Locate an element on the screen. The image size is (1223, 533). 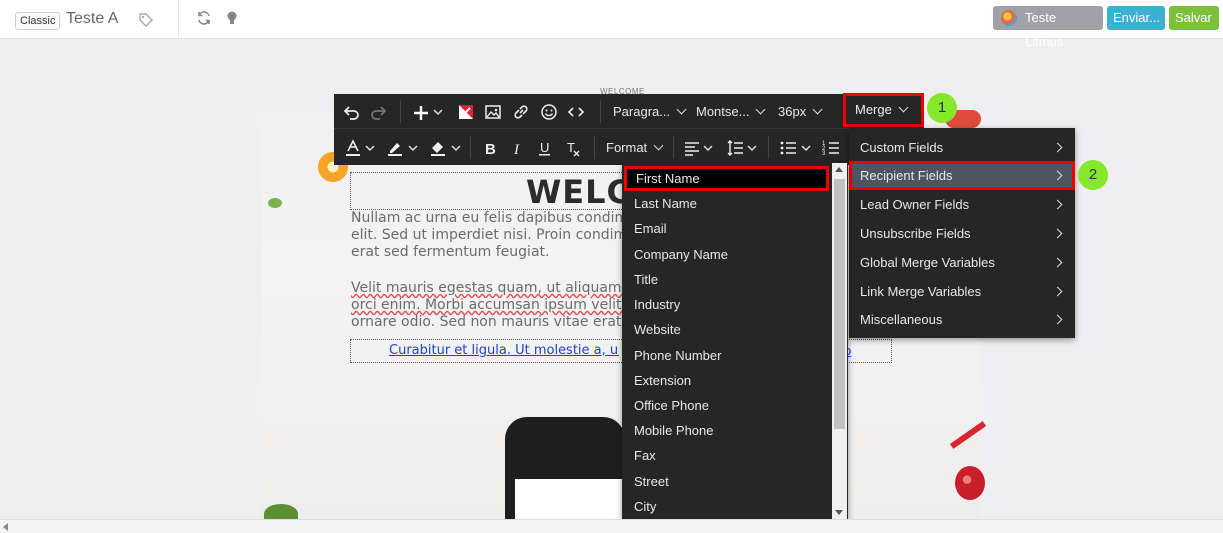
document-title: Teste A is located at coordinates (92, 19).